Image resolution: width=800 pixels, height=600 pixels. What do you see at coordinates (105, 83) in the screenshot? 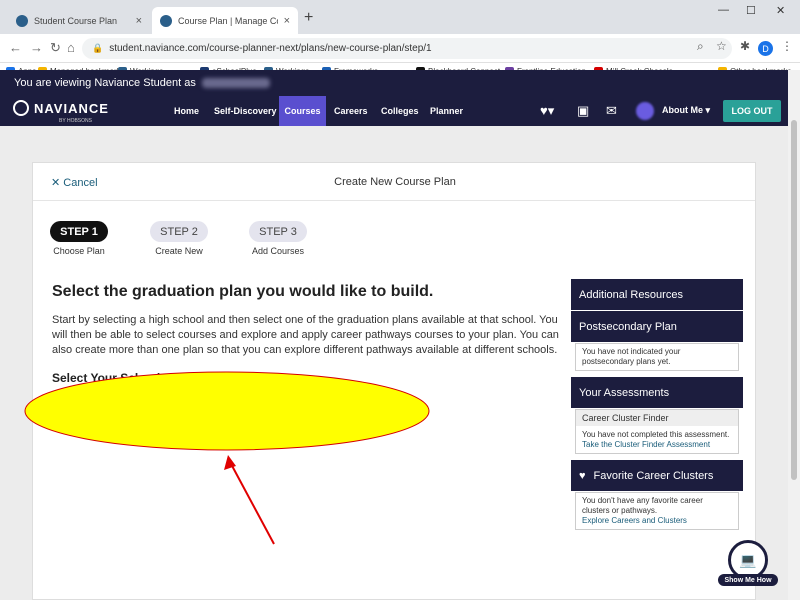
I see `viewing-as-text: You are viewing Naviance Student as` at bounding box center [105, 83].